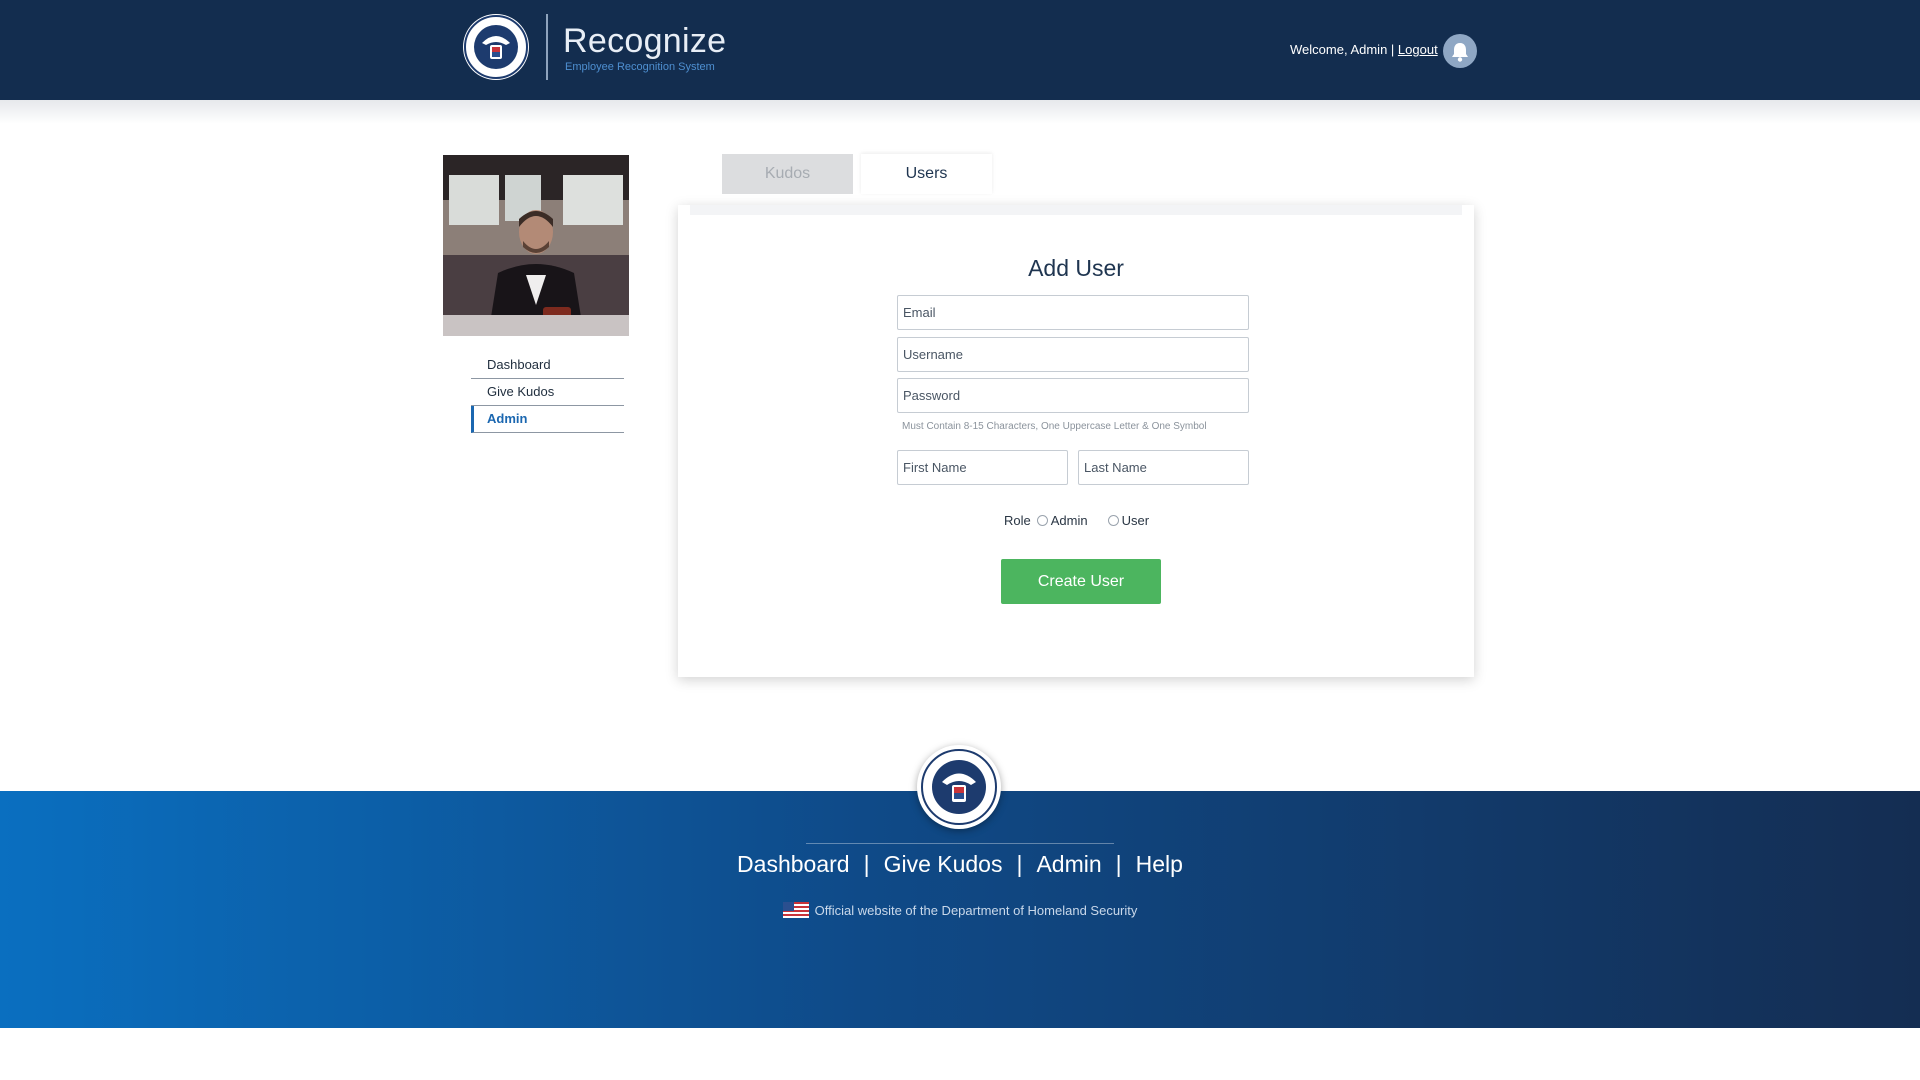  What do you see at coordinates (793, 864) in the screenshot?
I see `footer-link-dashboard: Dashboard` at bounding box center [793, 864].